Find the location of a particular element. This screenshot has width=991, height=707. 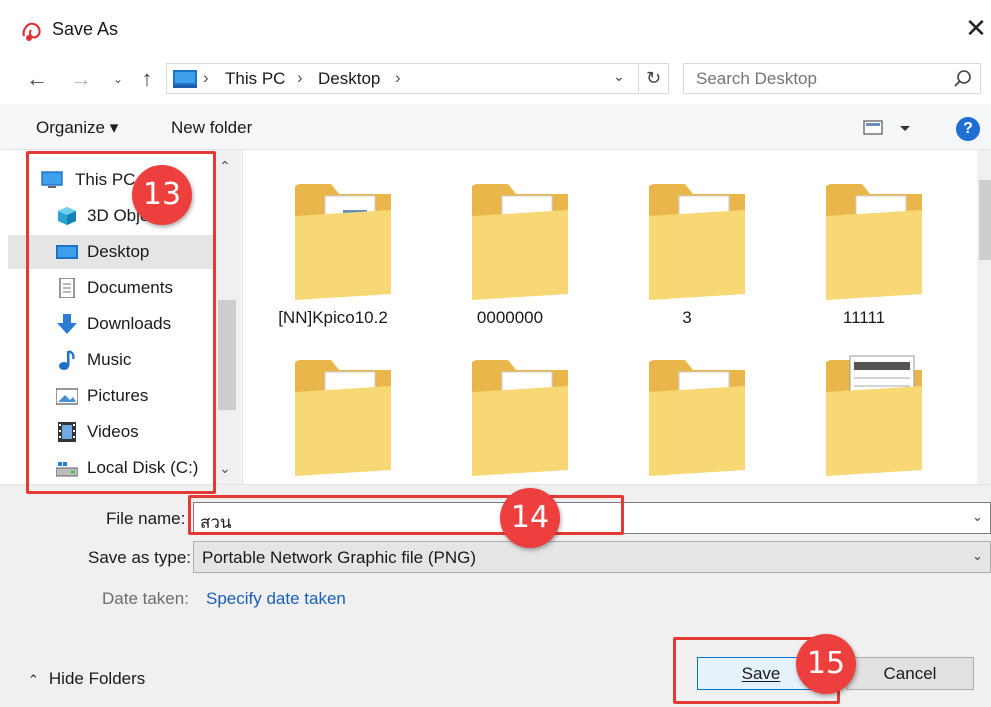

hide-folders-button: ⌃ Hide Folders is located at coordinates (86, 679).